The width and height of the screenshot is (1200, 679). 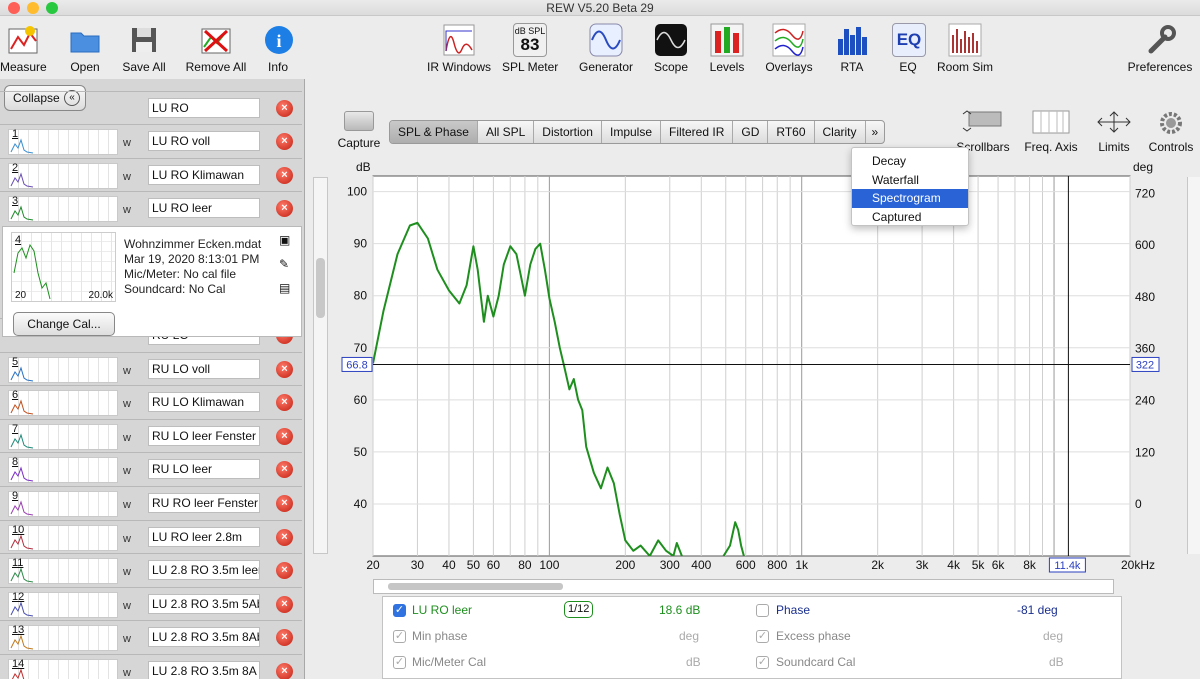 What do you see at coordinates (33, 8) in the screenshot?
I see `minimize-window-button` at bounding box center [33, 8].